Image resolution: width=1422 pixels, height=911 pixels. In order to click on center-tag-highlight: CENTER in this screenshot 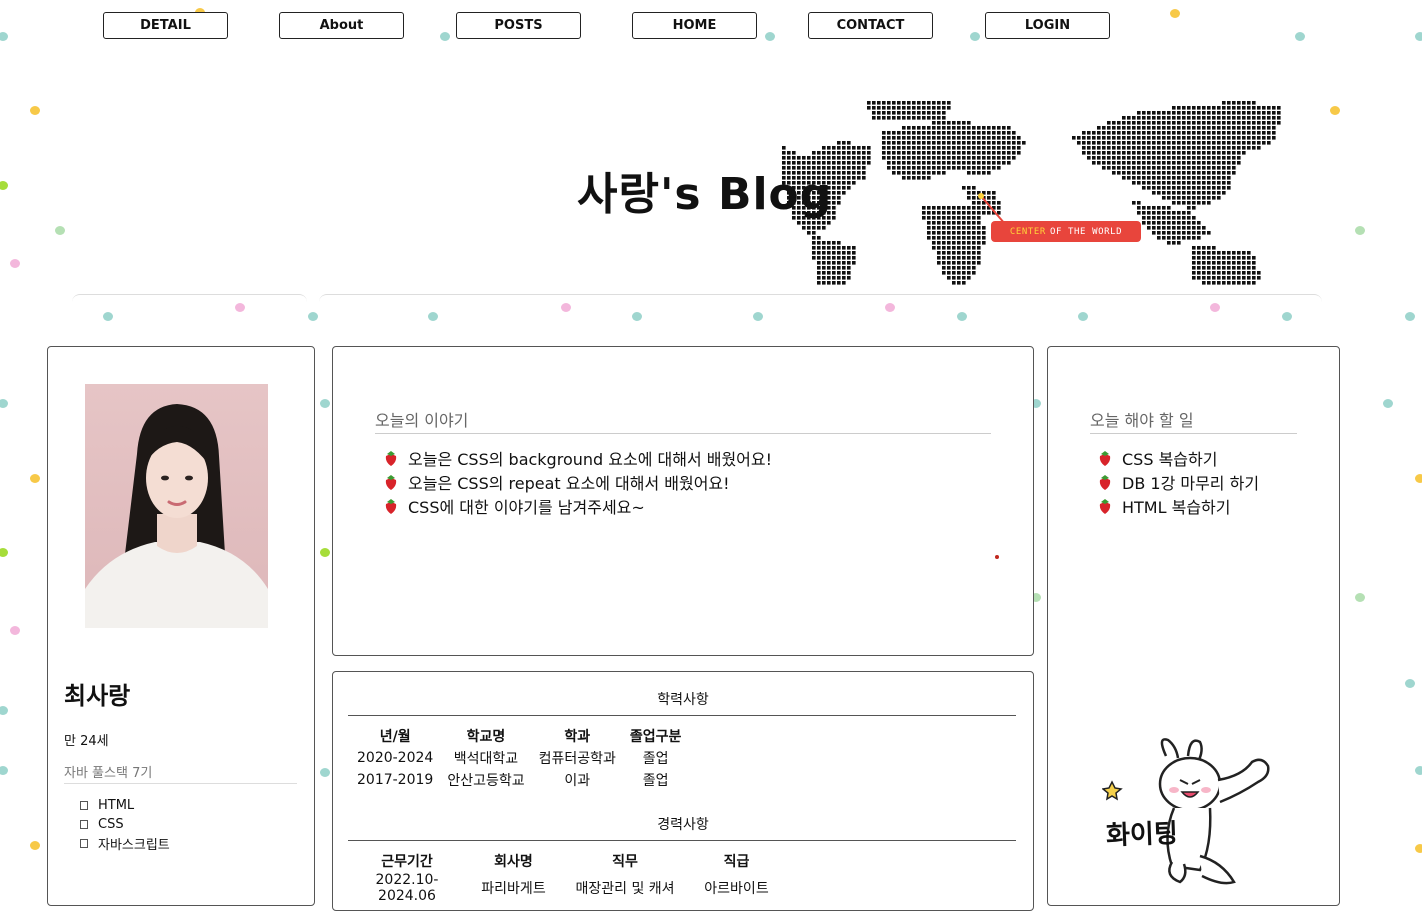, I will do `click(1027, 231)`.